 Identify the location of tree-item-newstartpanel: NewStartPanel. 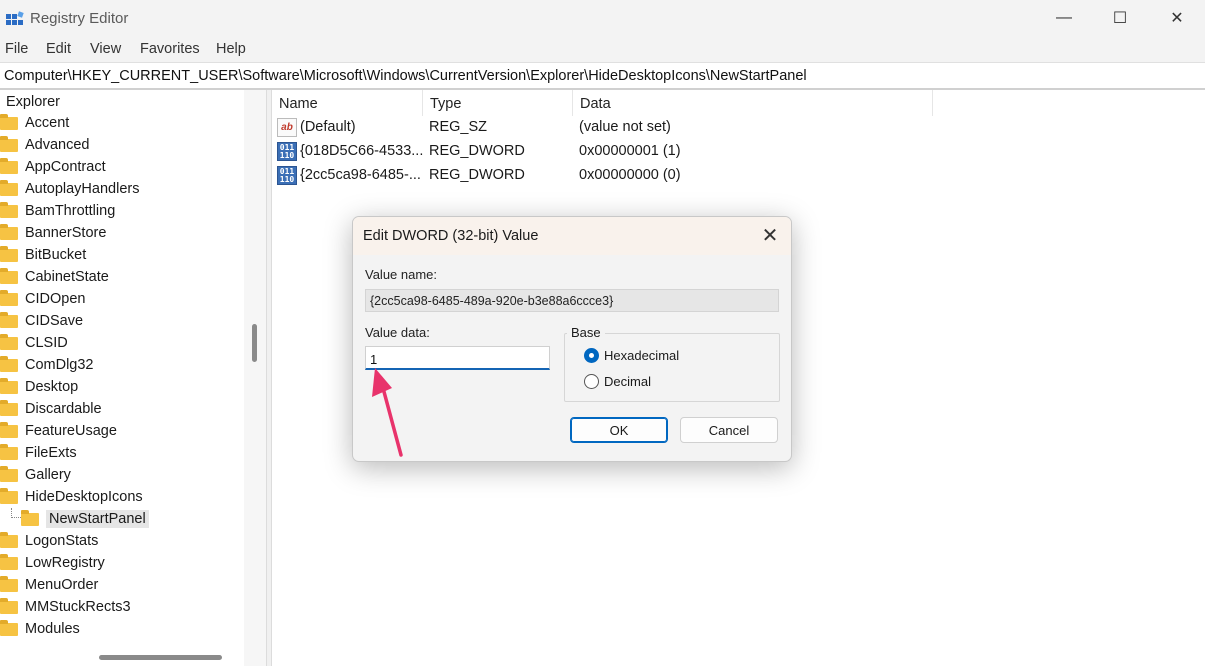
(85, 519).